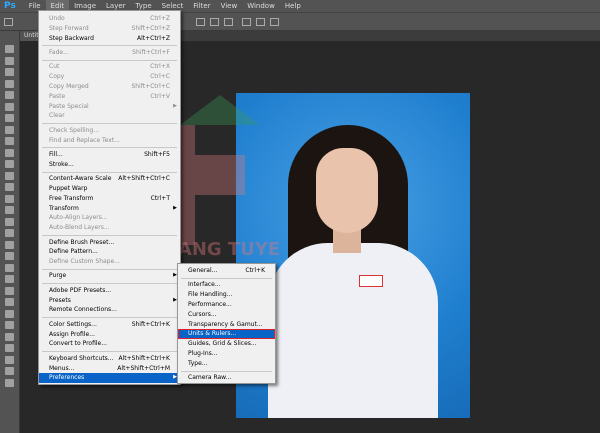 The width and height of the screenshot is (600, 433). What do you see at coordinates (69, 86) in the screenshot?
I see `menu-item-label: Copy Merged` at bounding box center [69, 86].